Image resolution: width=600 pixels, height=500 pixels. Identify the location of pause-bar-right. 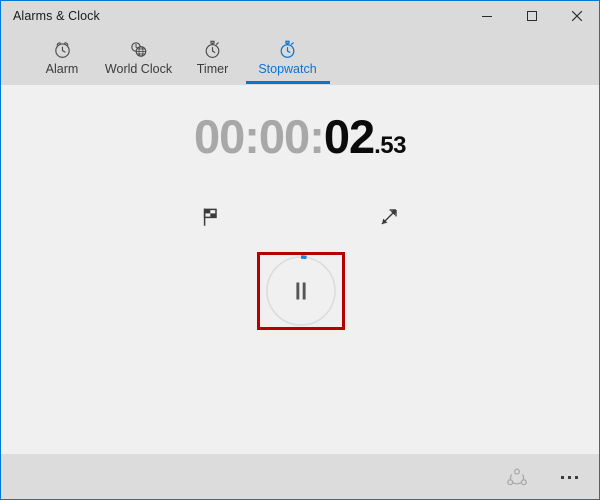
(304, 291).